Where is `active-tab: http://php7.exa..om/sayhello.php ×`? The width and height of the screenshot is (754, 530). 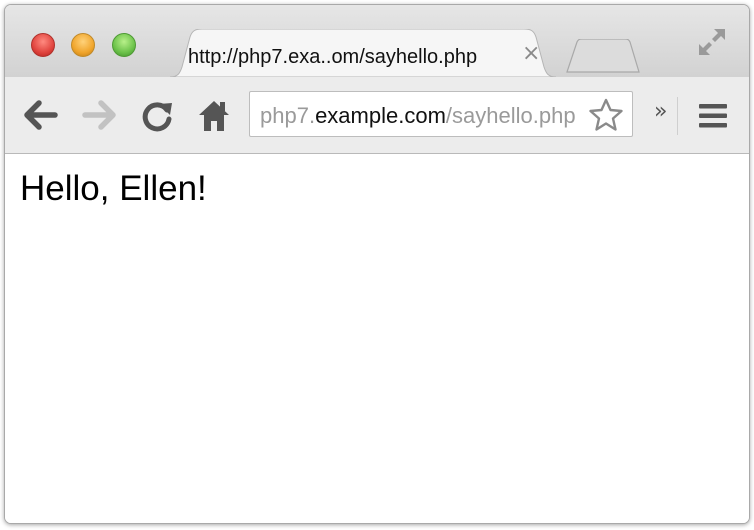
active-tab: http://php7.exa..om/sayhello.php × is located at coordinates (363, 53).